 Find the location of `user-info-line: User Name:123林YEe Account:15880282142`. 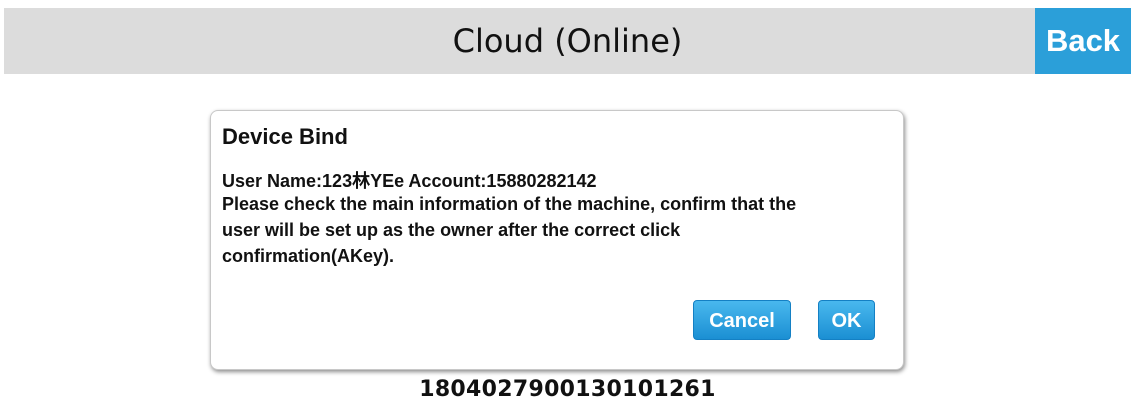

user-info-line: User Name:123林YEe Account:15880282142 is located at coordinates (409, 181).